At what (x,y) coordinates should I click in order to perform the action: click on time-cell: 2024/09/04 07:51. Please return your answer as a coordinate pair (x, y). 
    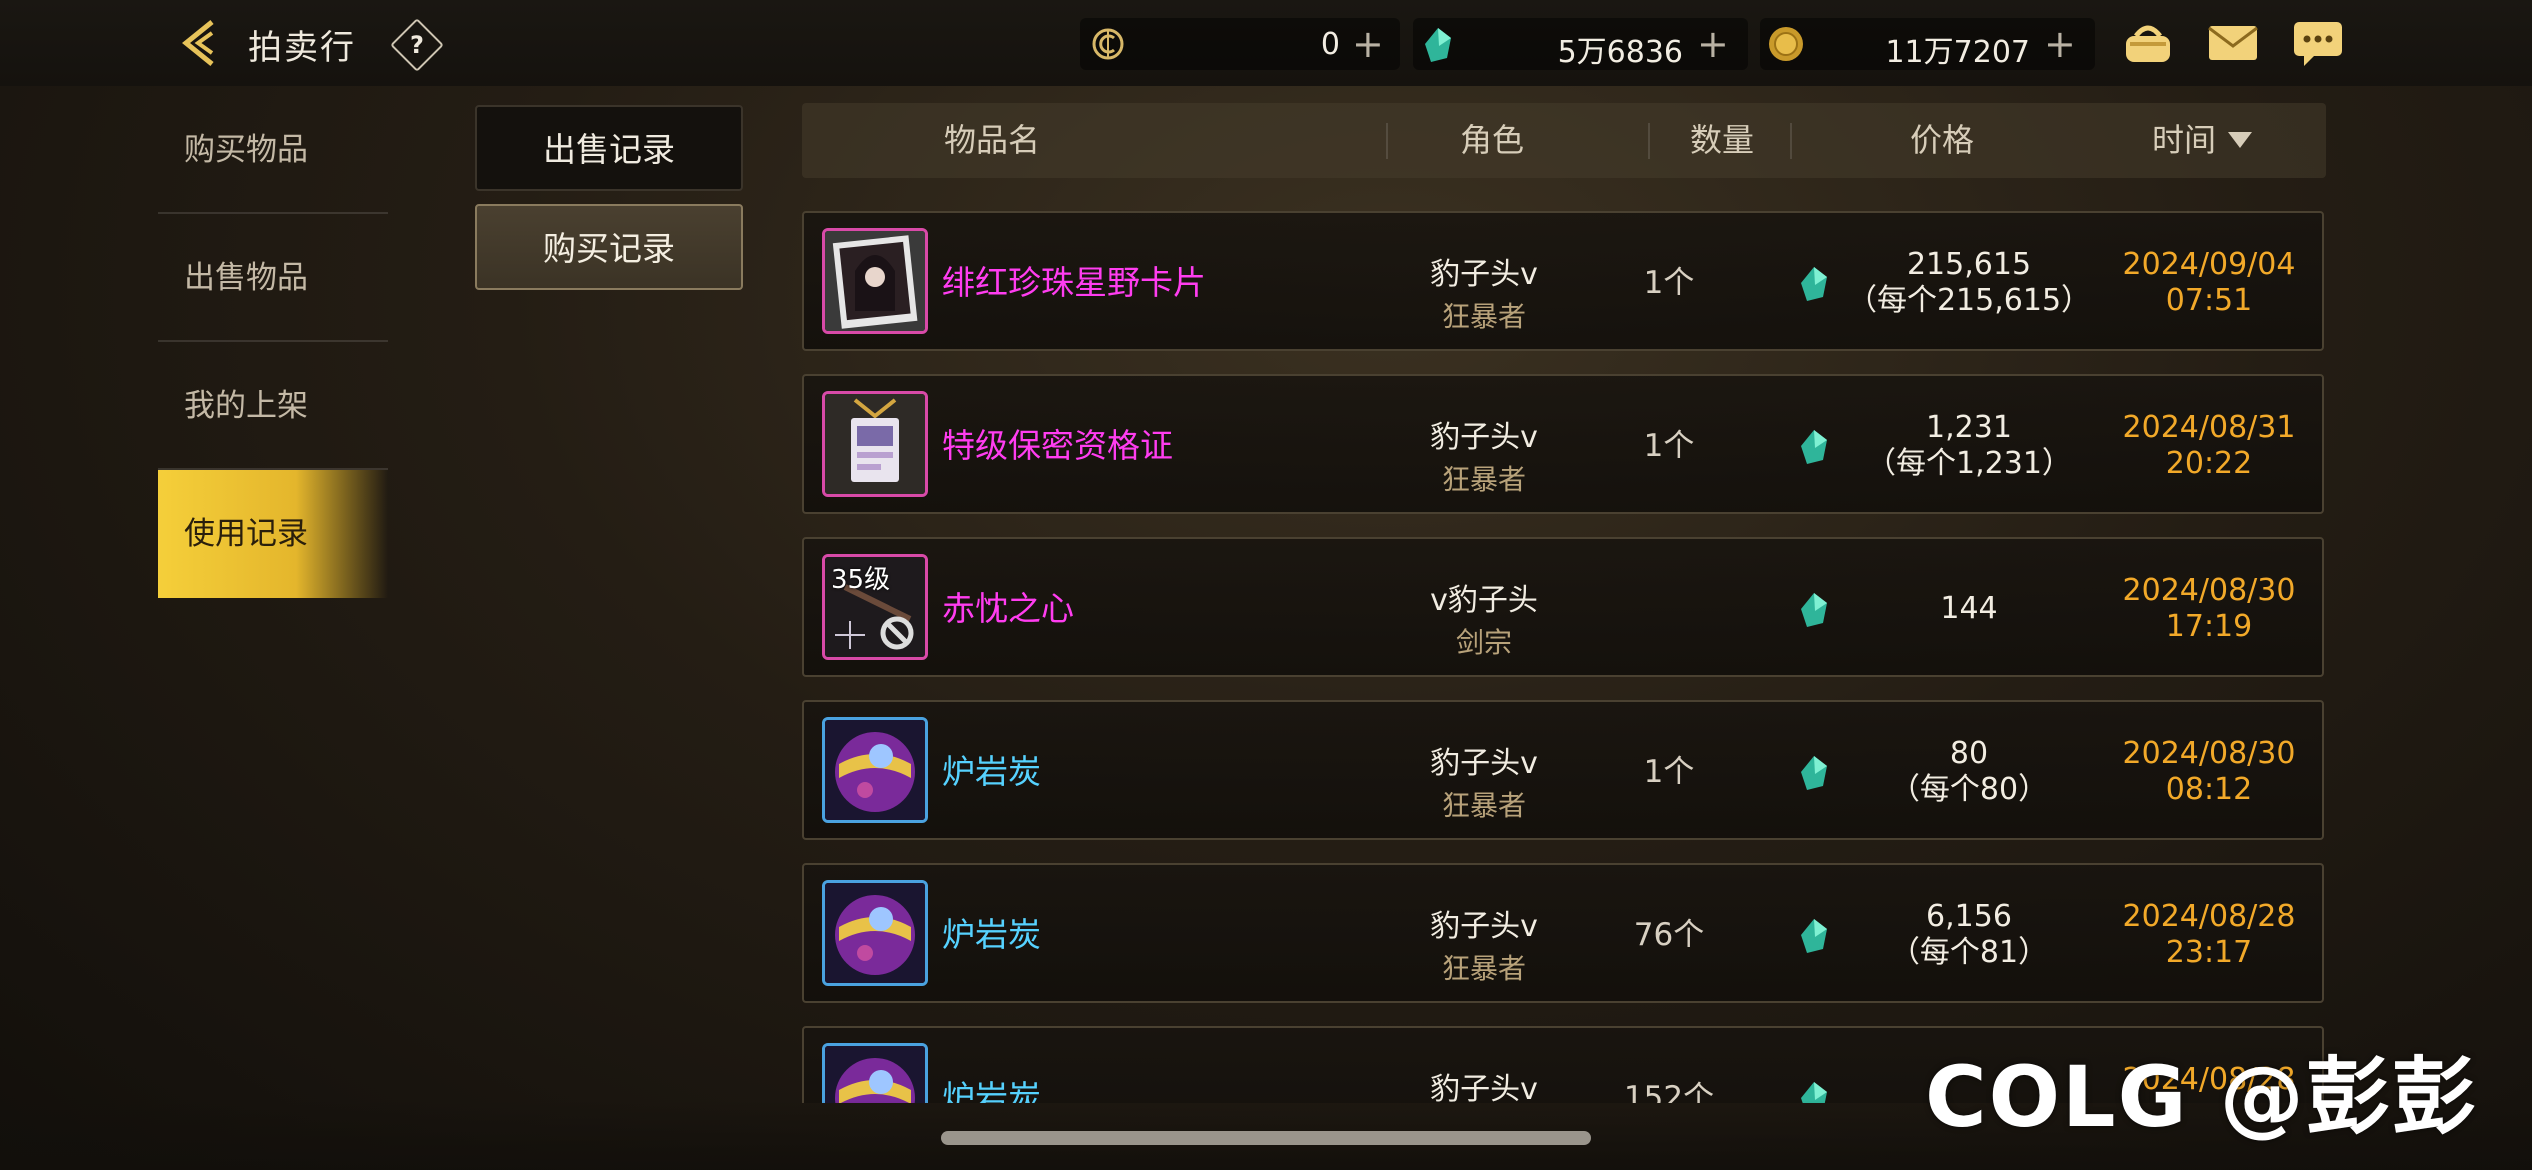
    Looking at the image, I should click on (2209, 283).